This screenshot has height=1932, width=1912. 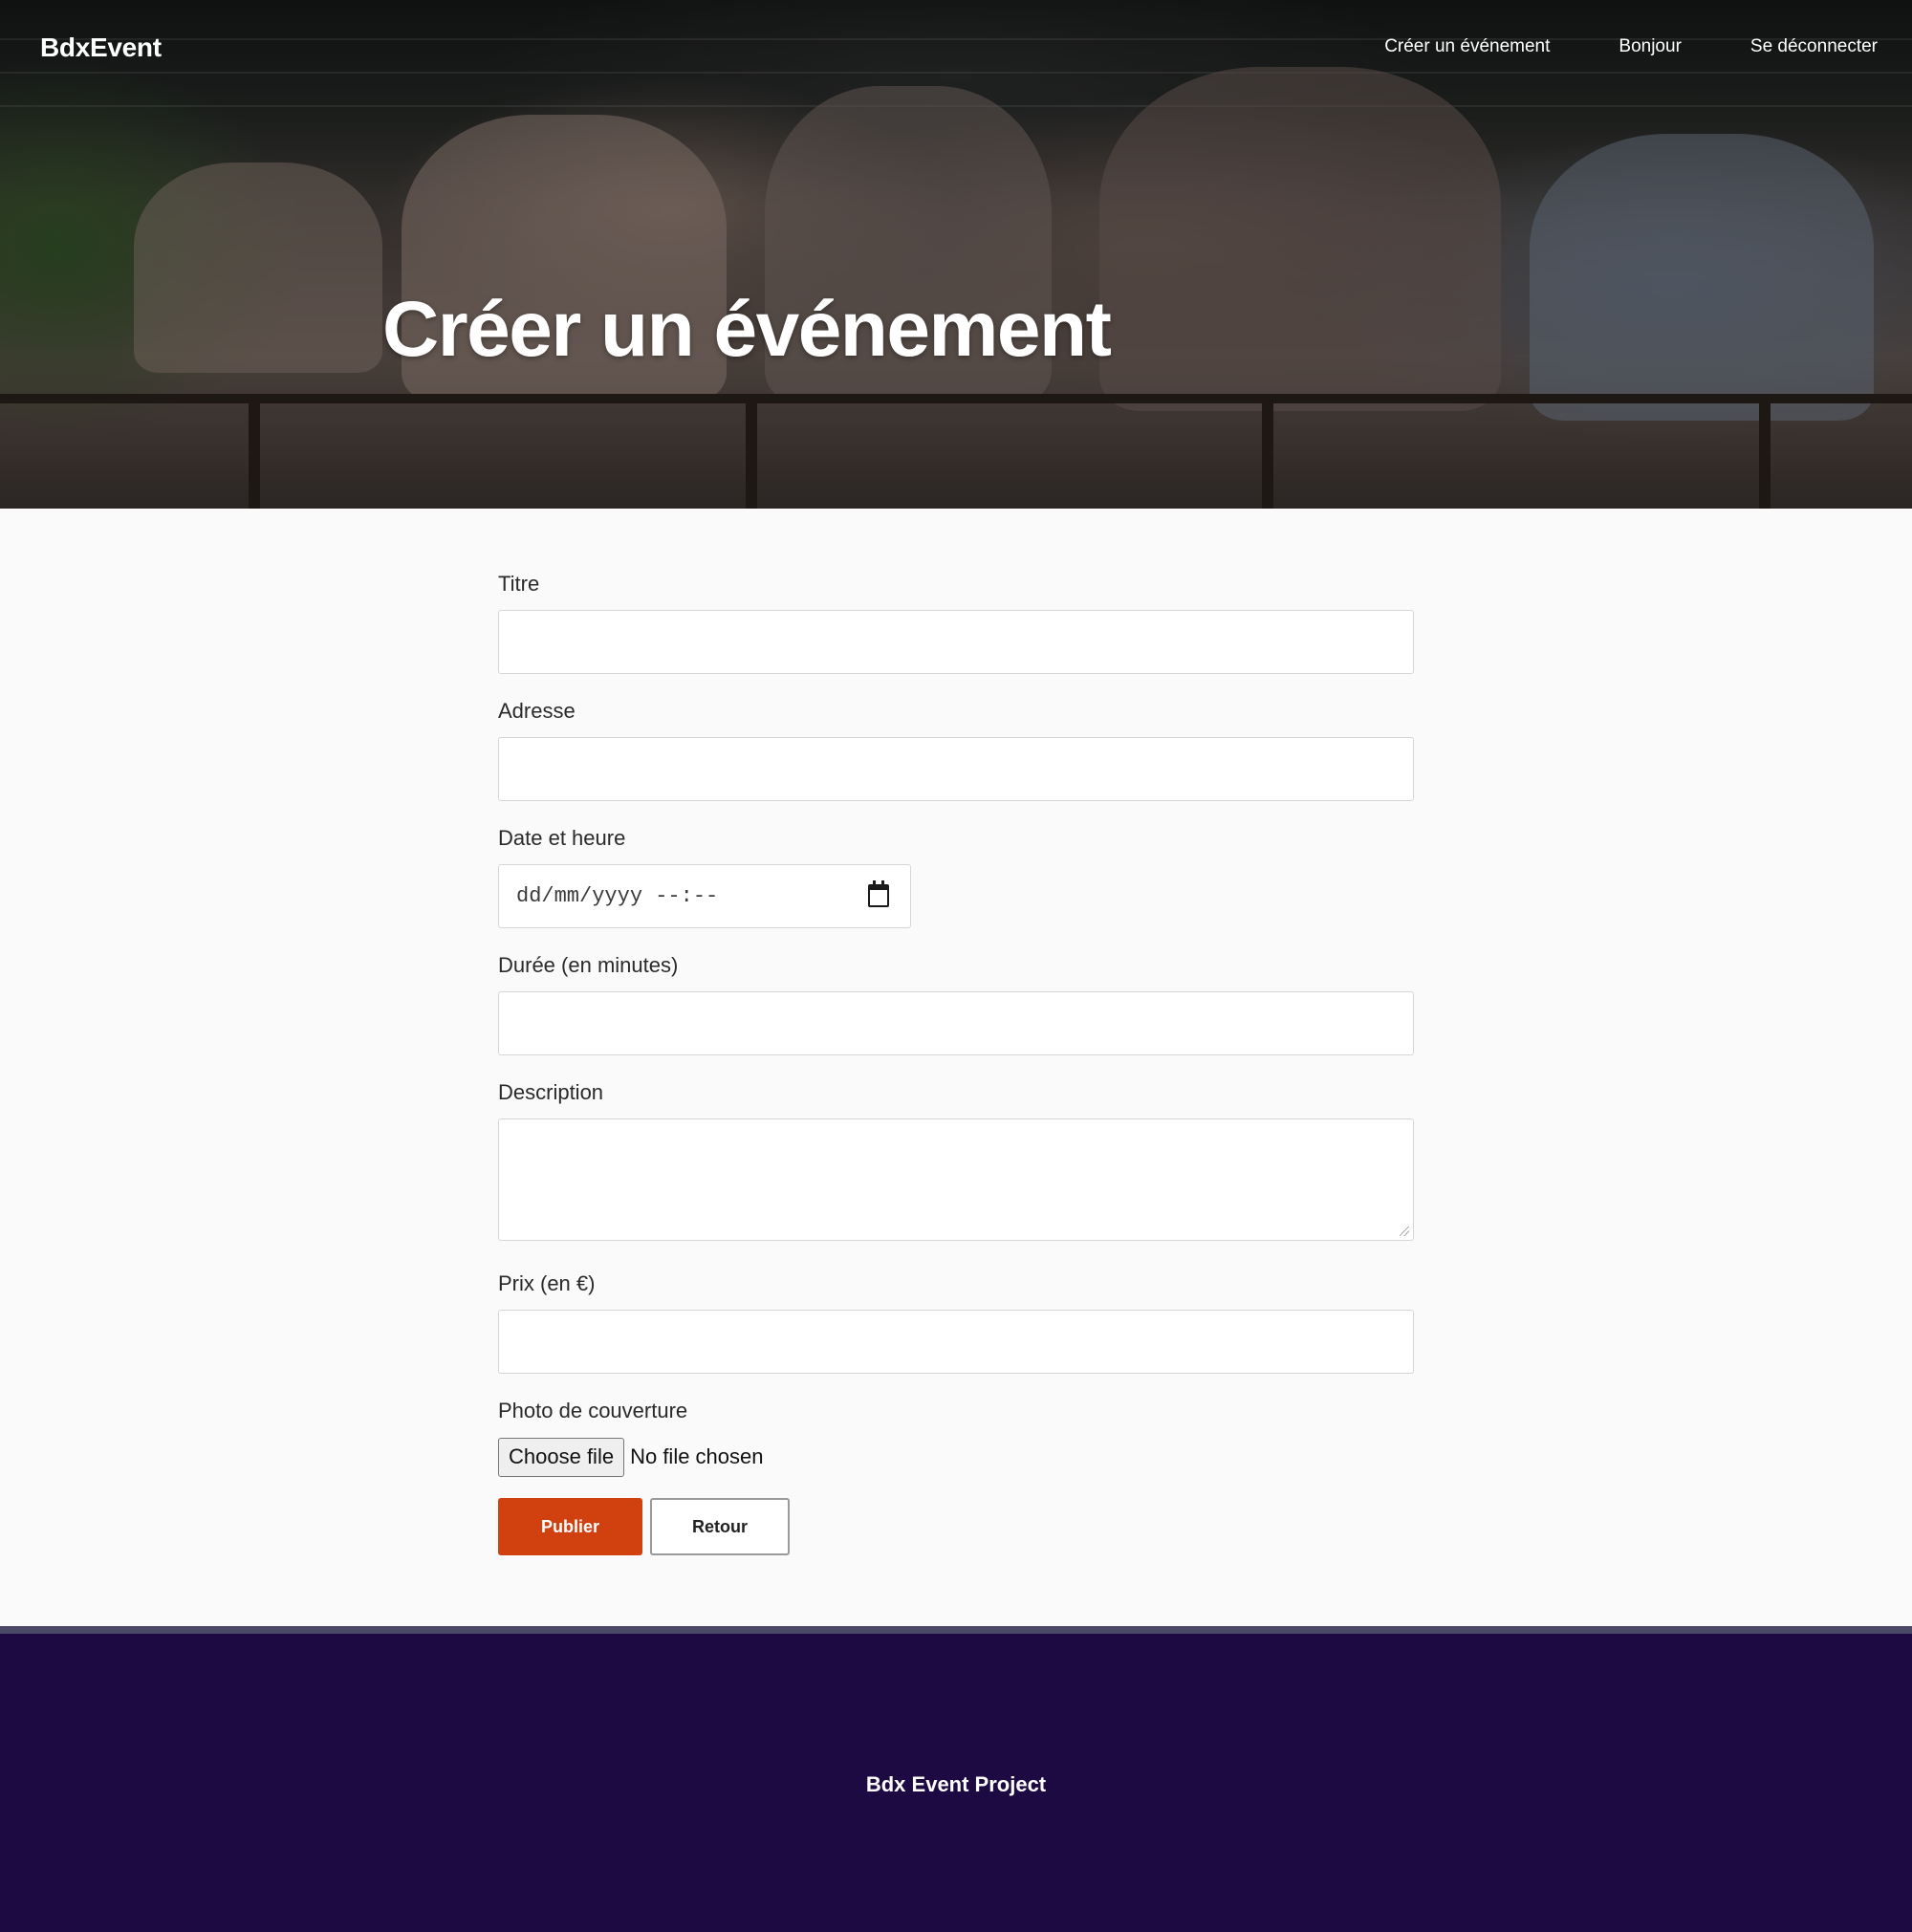 I want to click on back-button: Retour, so click(x=720, y=1527).